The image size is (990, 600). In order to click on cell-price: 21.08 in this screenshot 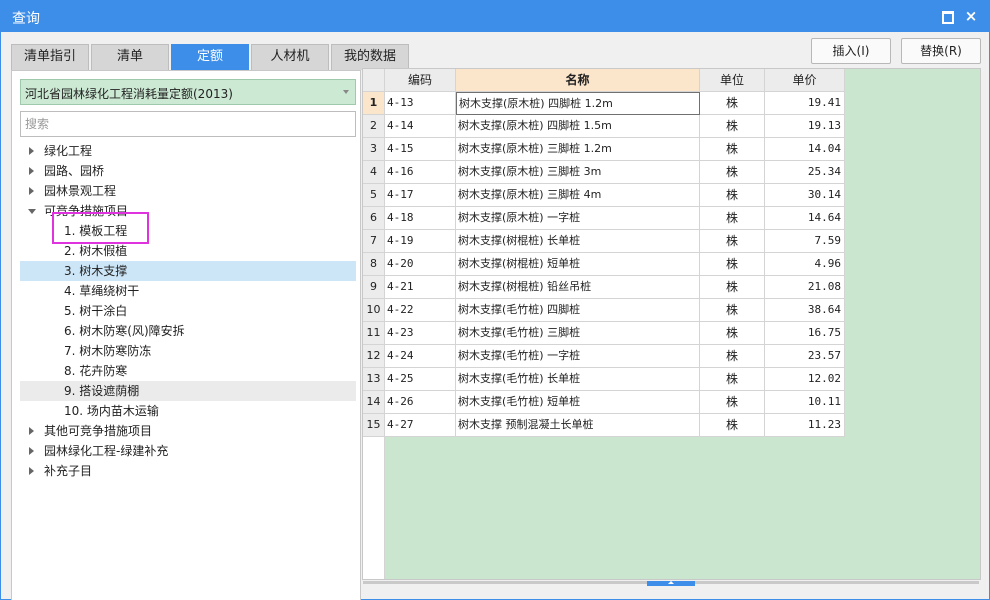, I will do `click(805, 287)`.